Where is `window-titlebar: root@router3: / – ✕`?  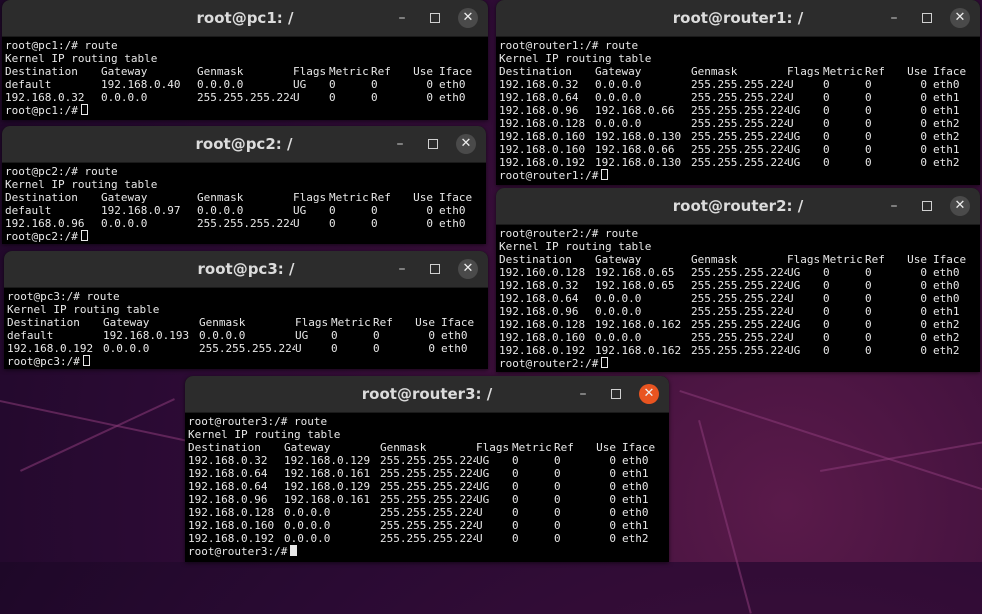 window-titlebar: root@router3: / – ✕ is located at coordinates (427, 394).